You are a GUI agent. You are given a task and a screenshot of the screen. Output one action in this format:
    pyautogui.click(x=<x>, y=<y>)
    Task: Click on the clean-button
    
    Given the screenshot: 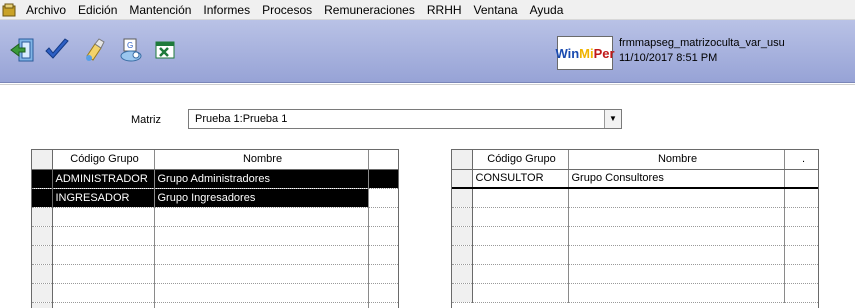 What is the action you would take?
    pyautogui.click(x=95, y=50)
    